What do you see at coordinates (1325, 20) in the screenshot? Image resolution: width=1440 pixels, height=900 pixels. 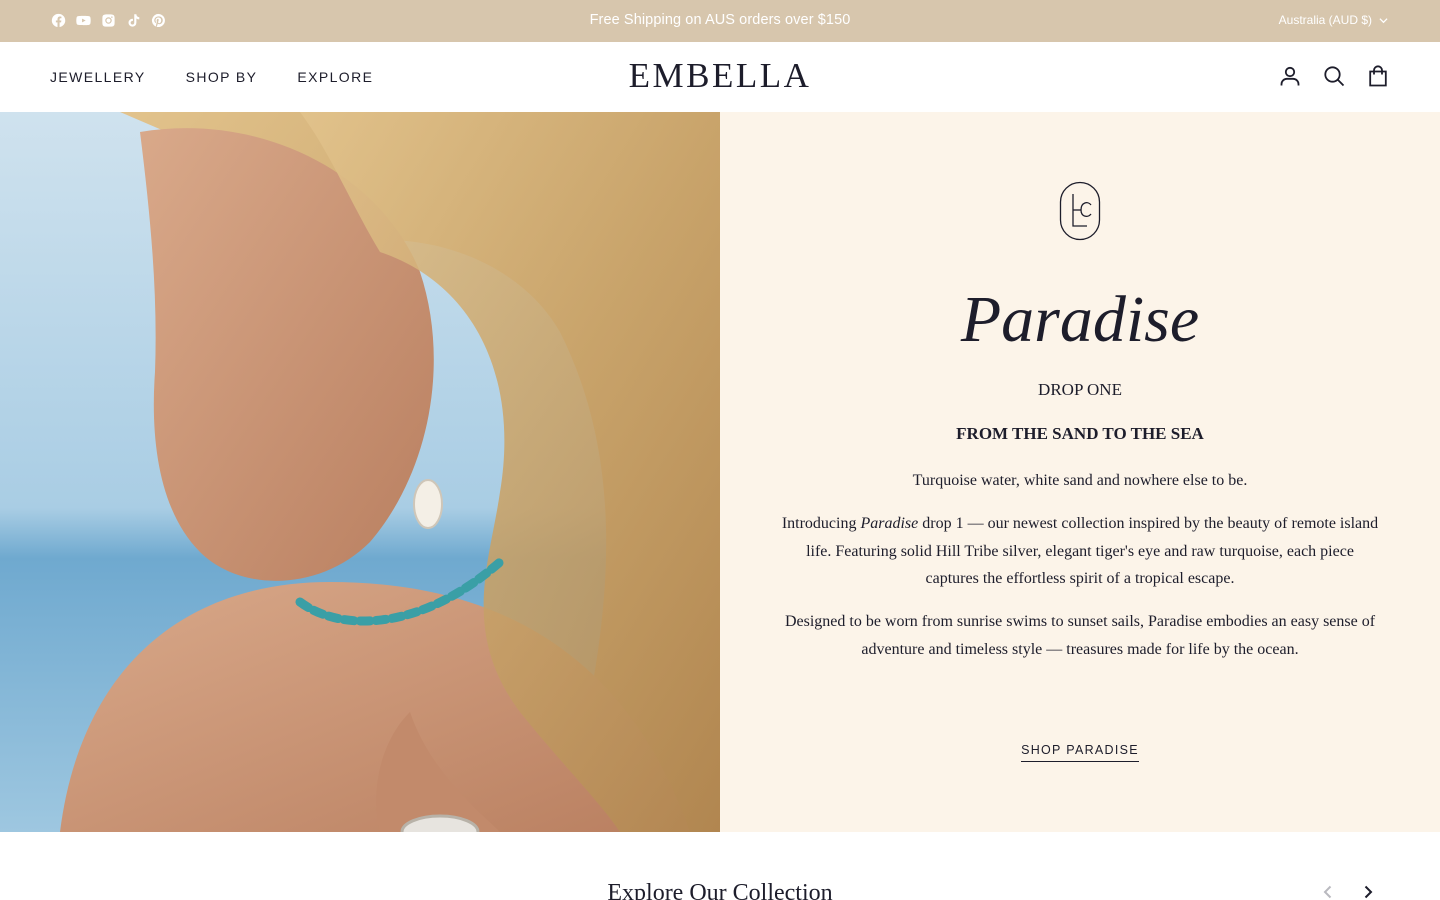 I see `region-label: Australia (AUD $)` at bounding box center [1325, 20].